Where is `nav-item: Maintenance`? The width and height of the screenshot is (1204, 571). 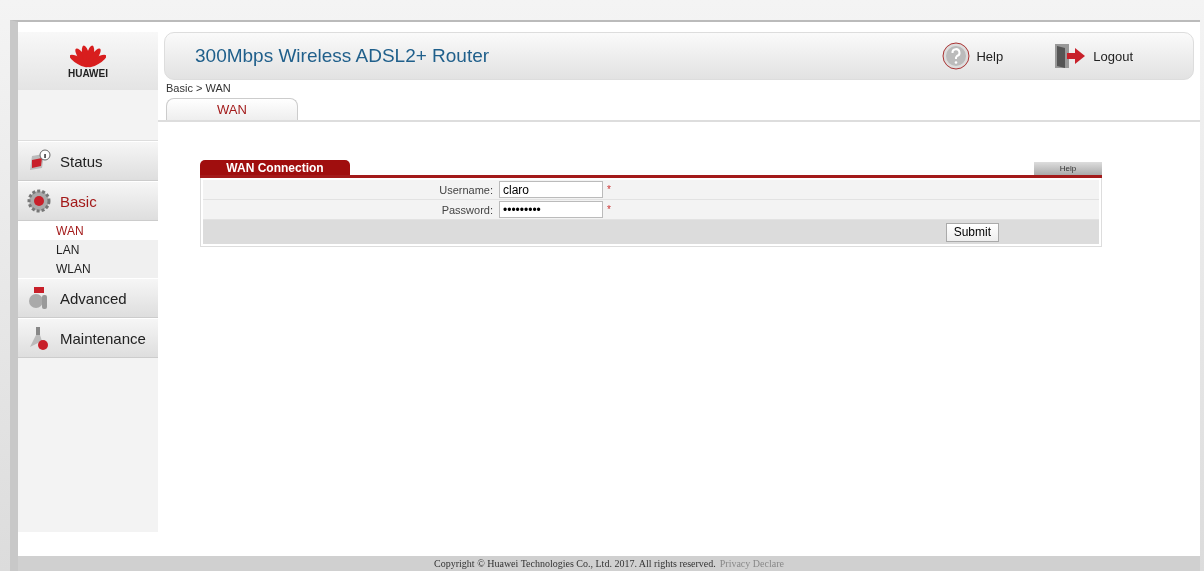 nav-item: Maintenance is located at coordinates (88, 338).